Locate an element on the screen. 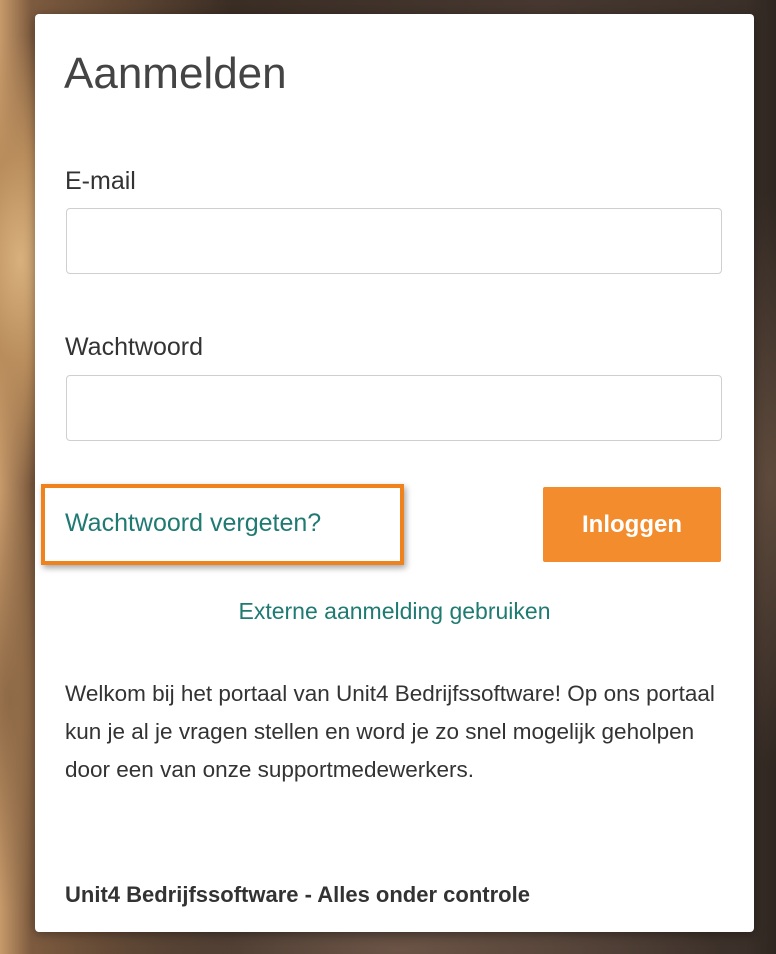 Image resolution: width=776 pixels, height=954 pixels. page-title: Aanmelden is located at coordinates (175, 73).